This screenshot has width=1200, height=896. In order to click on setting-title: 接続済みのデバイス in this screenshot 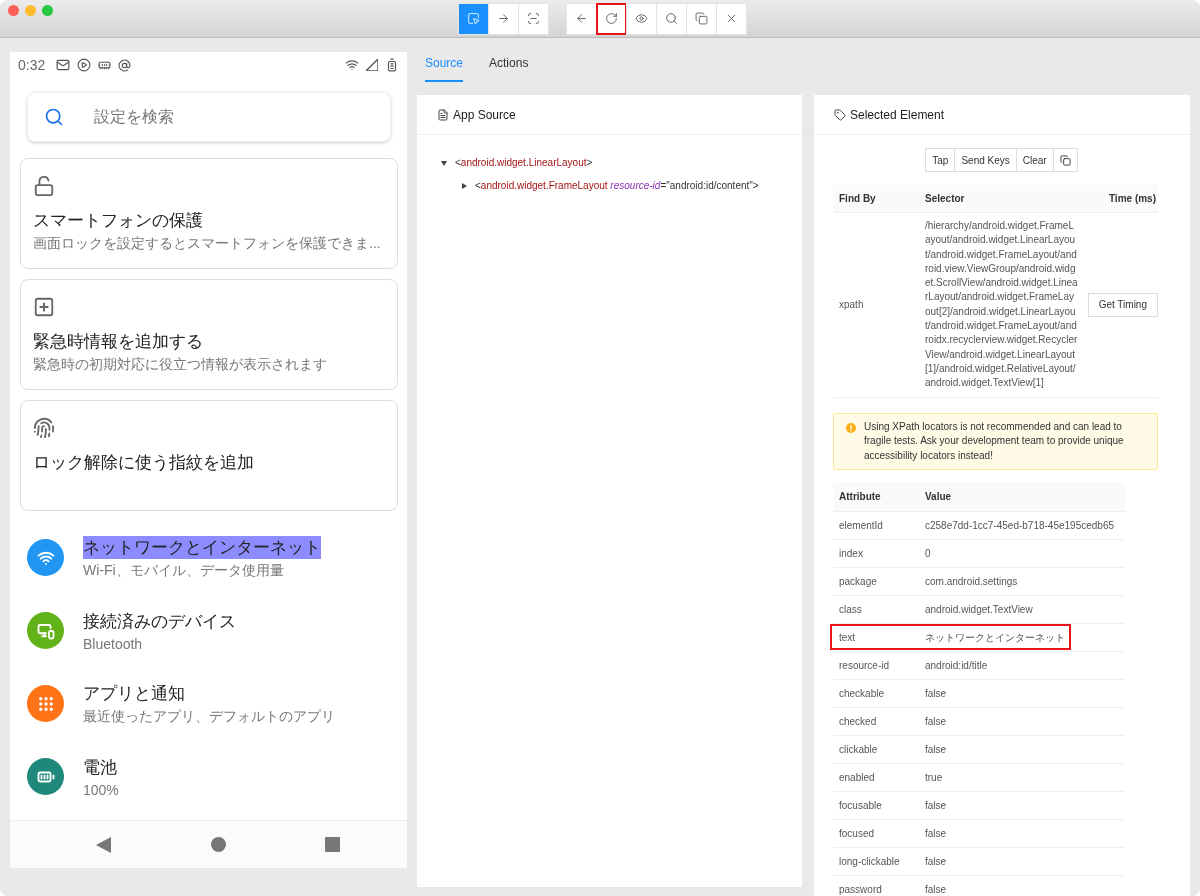, I will do `click(159, 621)`.